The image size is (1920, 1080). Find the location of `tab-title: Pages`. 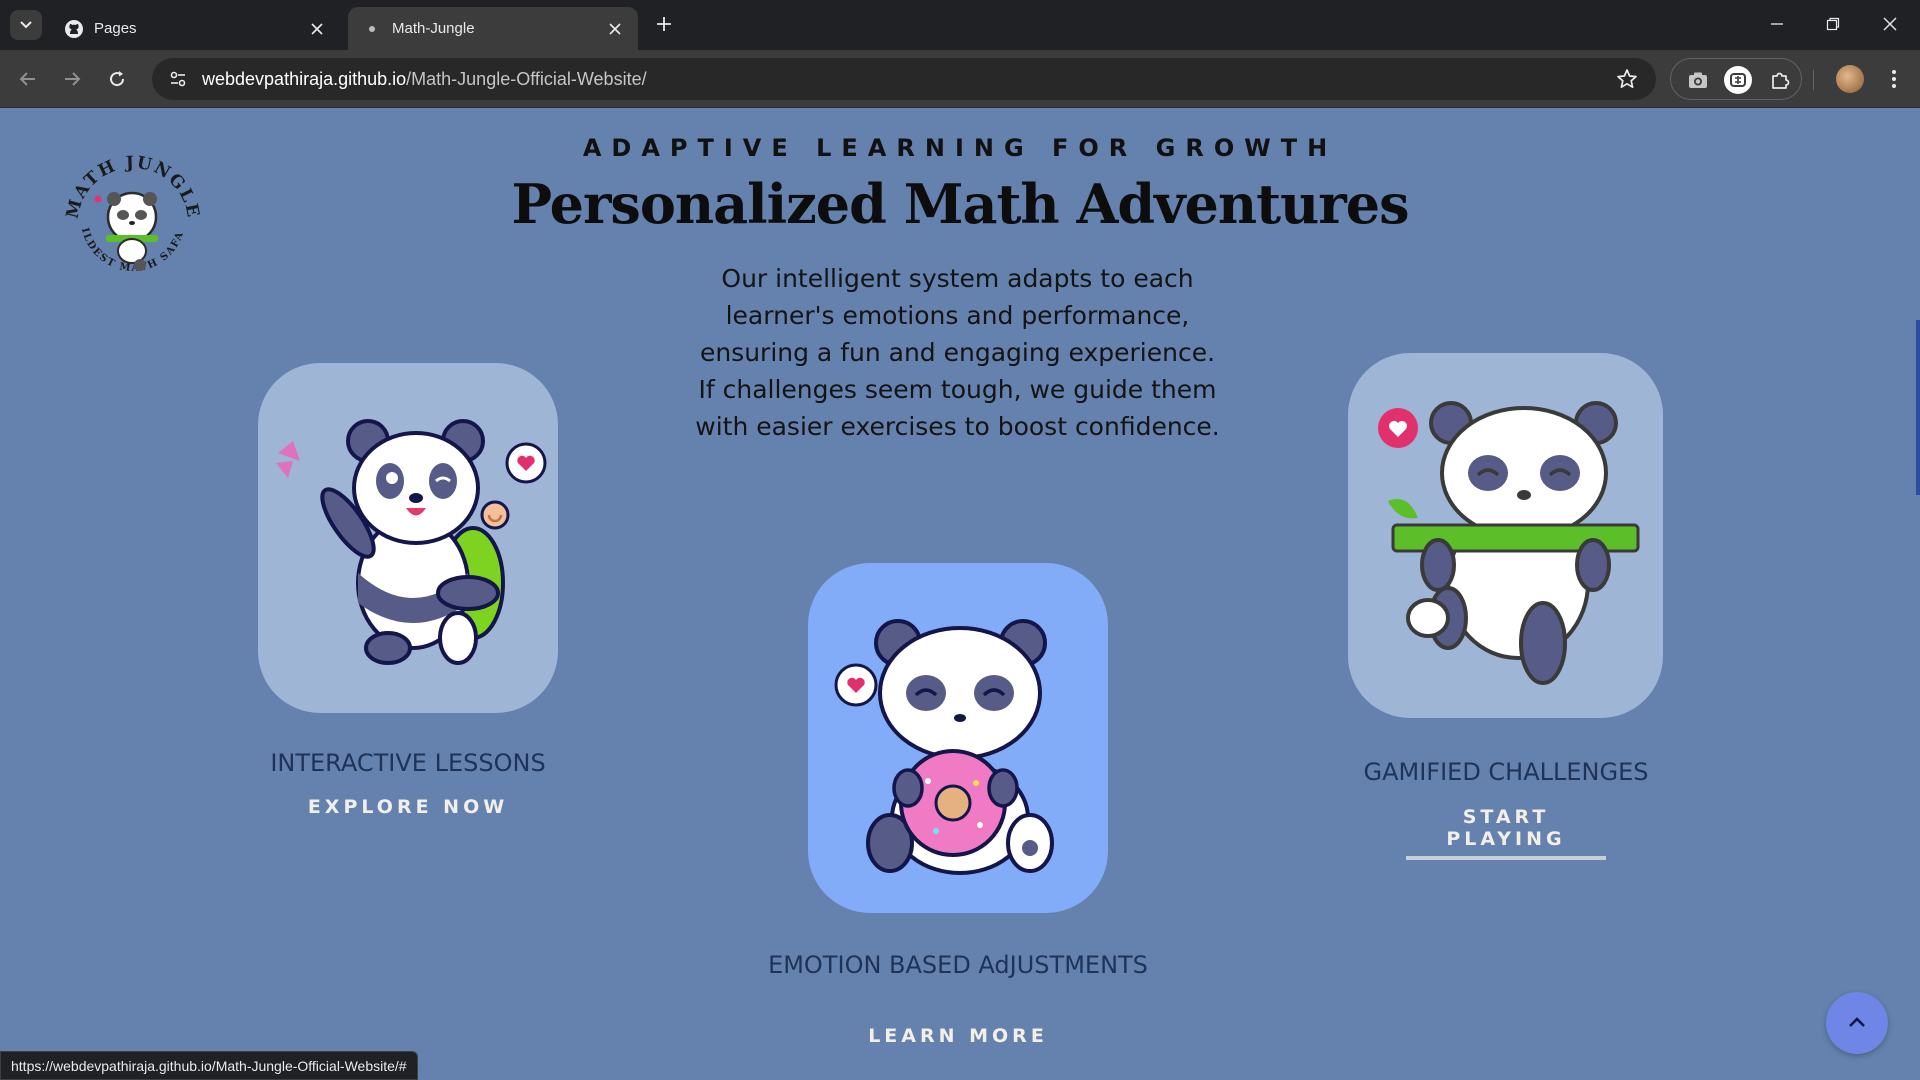

tab-title: Pages is located at coordinates (115, 28).